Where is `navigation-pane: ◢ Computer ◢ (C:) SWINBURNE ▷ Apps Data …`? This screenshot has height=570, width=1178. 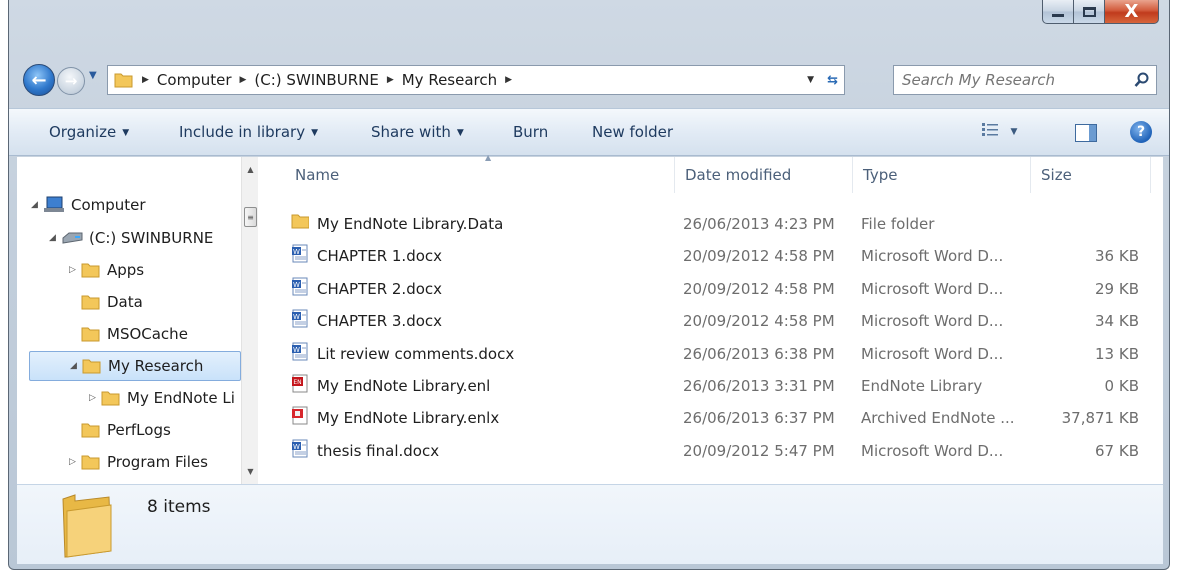 navigation-pane: ◢ Computer ◢ (C:) SWINBURNE ▷ Apps Data … is located at coordinates (129, 320).